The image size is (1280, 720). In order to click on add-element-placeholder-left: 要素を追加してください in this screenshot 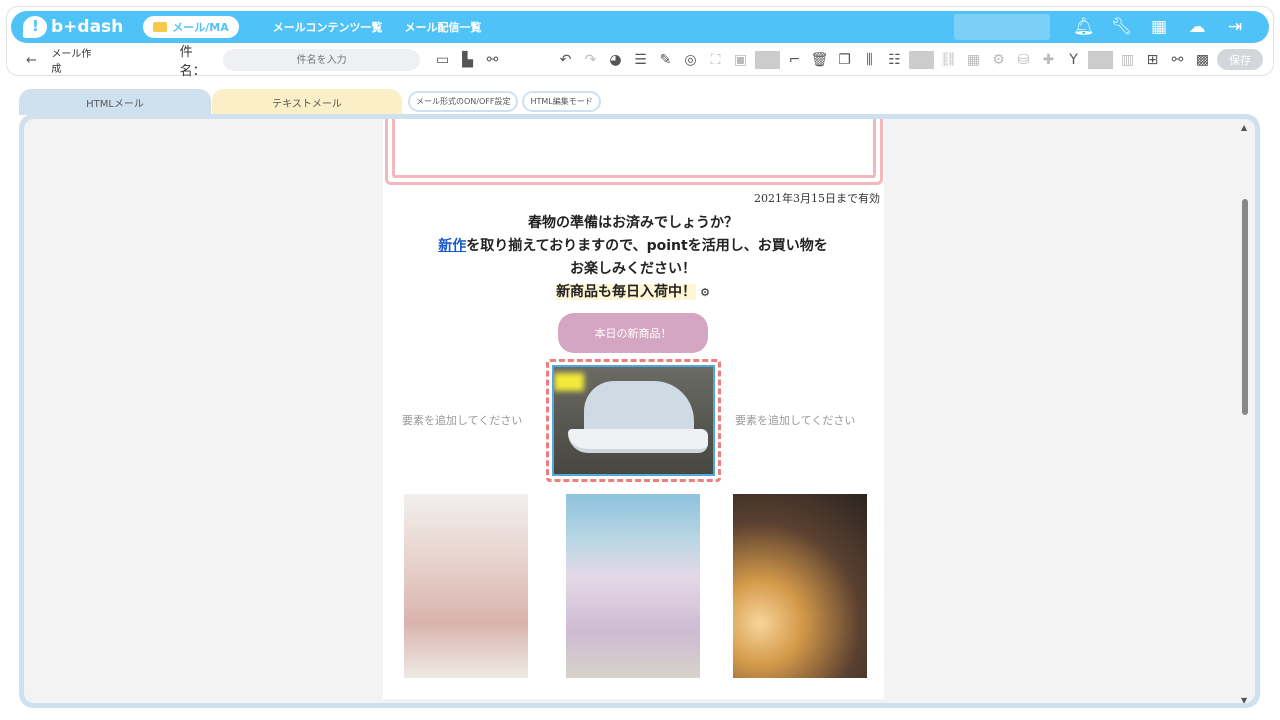, I will do `click(462, 420)`.